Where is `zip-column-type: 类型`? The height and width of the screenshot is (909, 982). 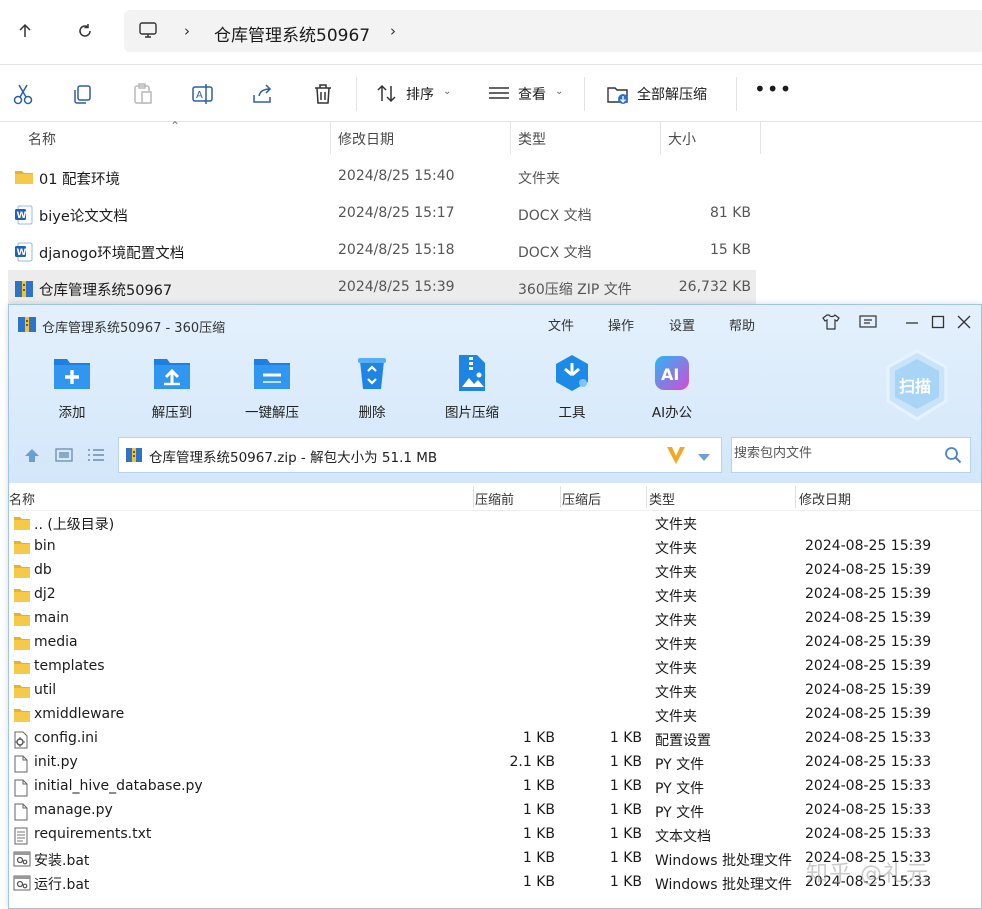 zip-column-type: 类型 is located at coordinates (662, 498).